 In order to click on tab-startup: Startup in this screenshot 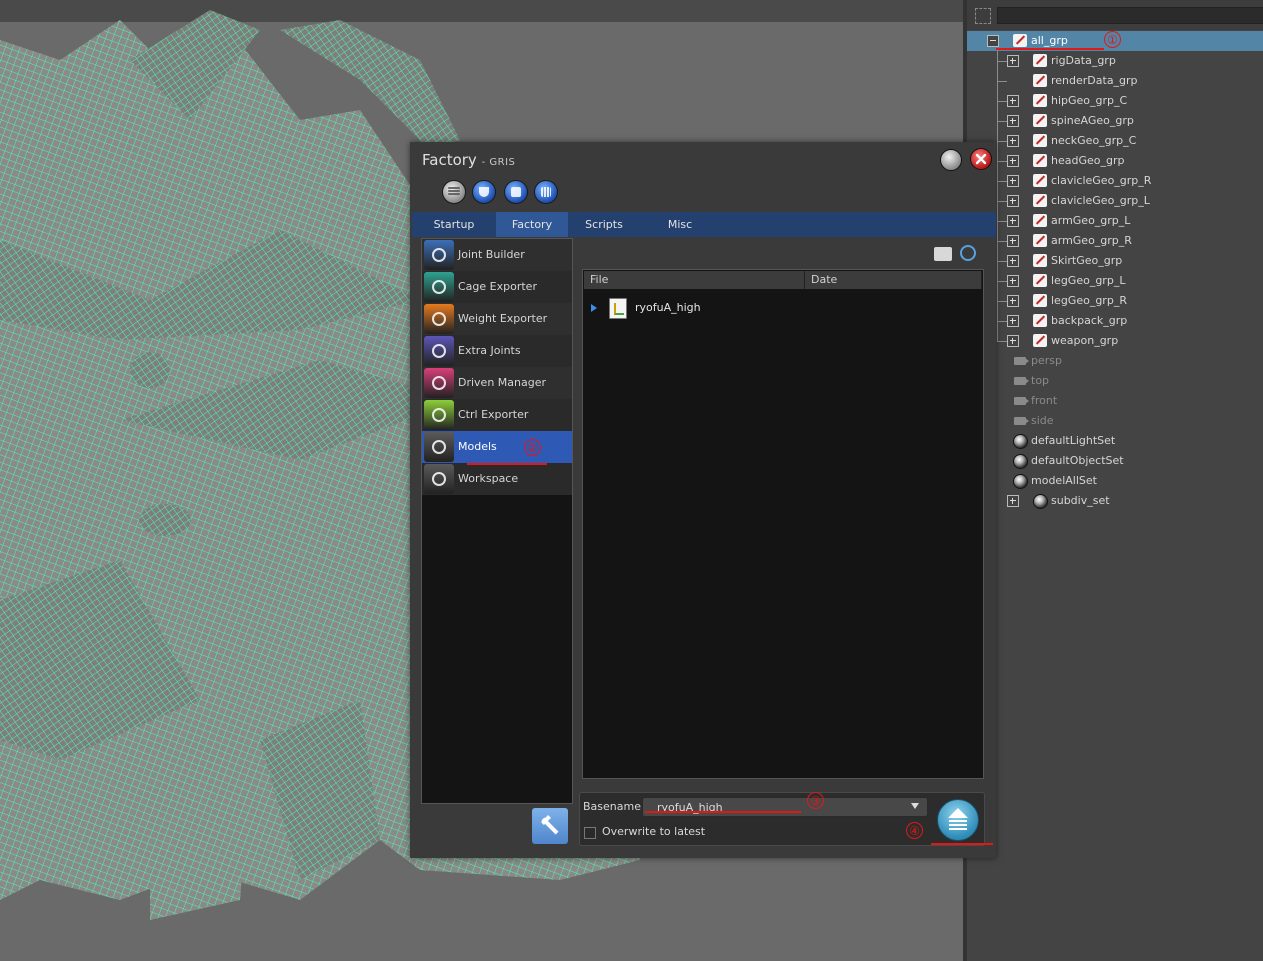, I will do `click(454, 224)`.